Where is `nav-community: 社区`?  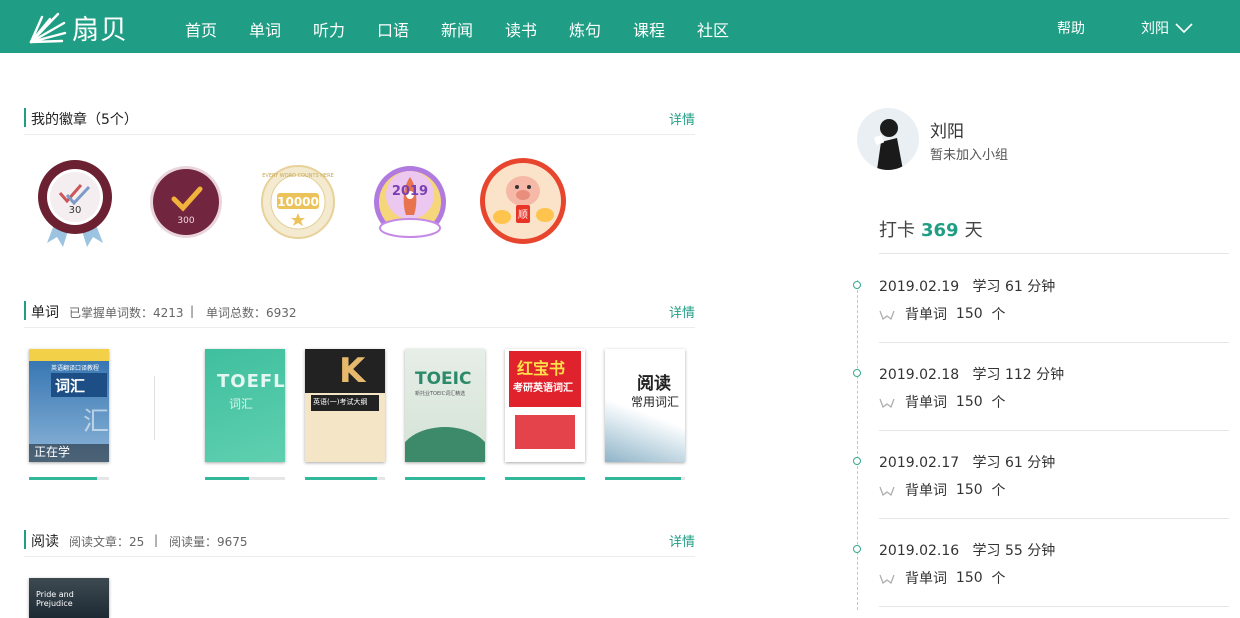
nav-community: 社区 is located at coordinates (713, 29).